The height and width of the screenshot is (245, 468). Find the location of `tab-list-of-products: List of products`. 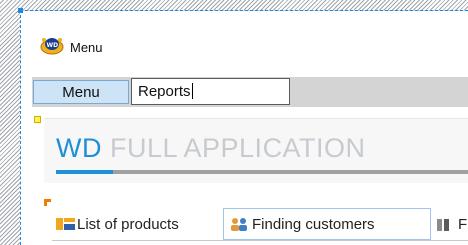

tab-list-of-products: List of products is located at coordinates (138, 224).